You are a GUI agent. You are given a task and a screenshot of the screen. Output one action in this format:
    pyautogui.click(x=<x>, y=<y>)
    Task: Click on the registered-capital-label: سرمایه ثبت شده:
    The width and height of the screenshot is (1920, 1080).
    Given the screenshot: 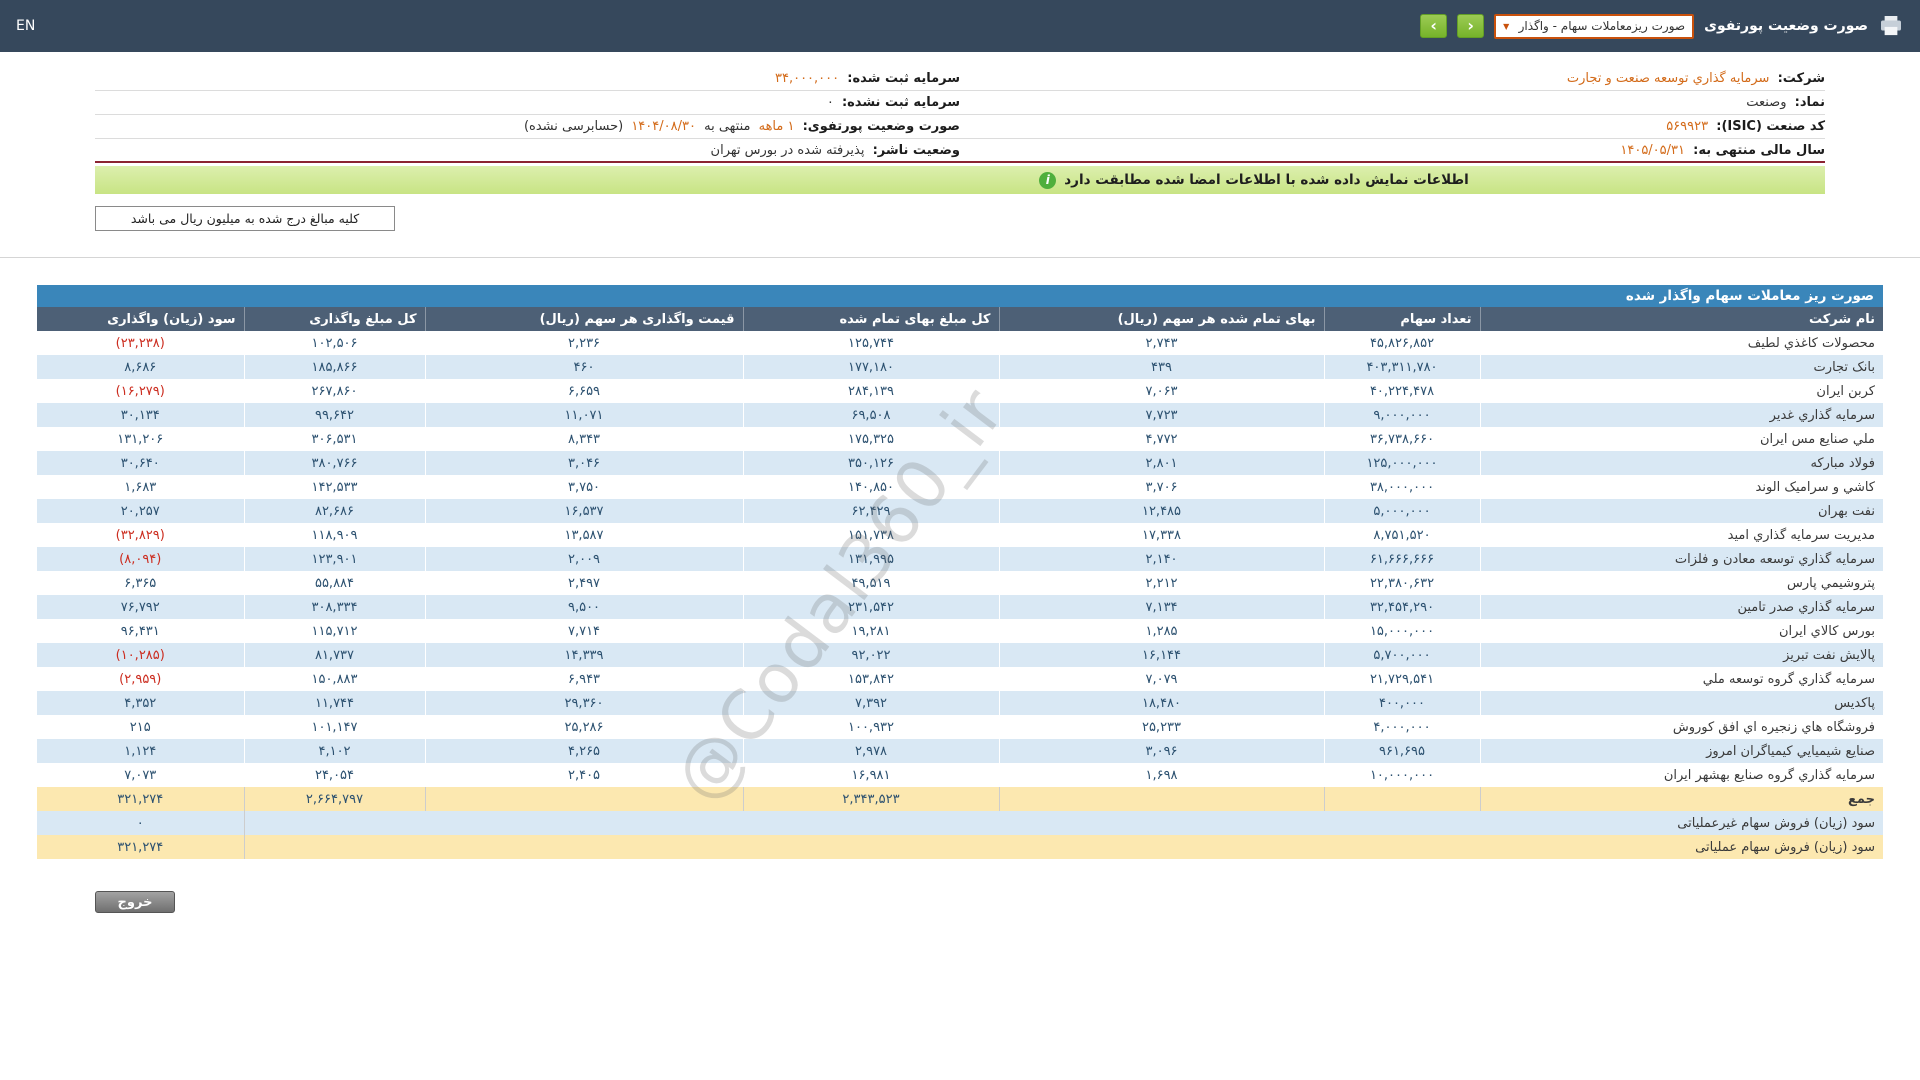 What is the action you would take?
    pyautogui.click(x=903, y=78)
    